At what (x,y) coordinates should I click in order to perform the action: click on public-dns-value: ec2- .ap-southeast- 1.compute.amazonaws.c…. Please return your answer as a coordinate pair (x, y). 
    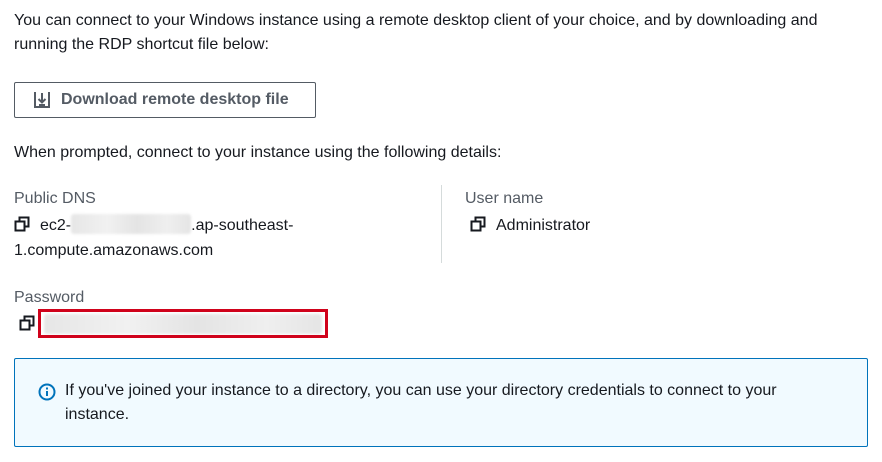
    Looking at the image, I should click on (224, 238).